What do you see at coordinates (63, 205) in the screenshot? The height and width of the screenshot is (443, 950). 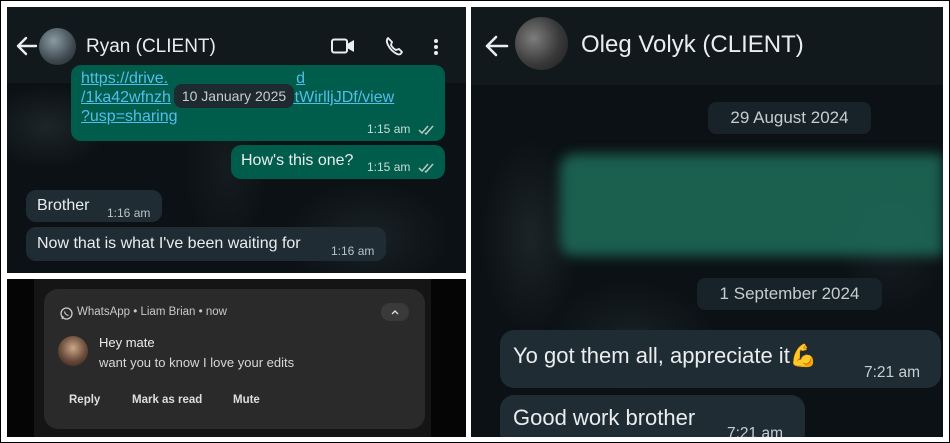 I see `message-text: Brother` at bounding box center [63, 205].